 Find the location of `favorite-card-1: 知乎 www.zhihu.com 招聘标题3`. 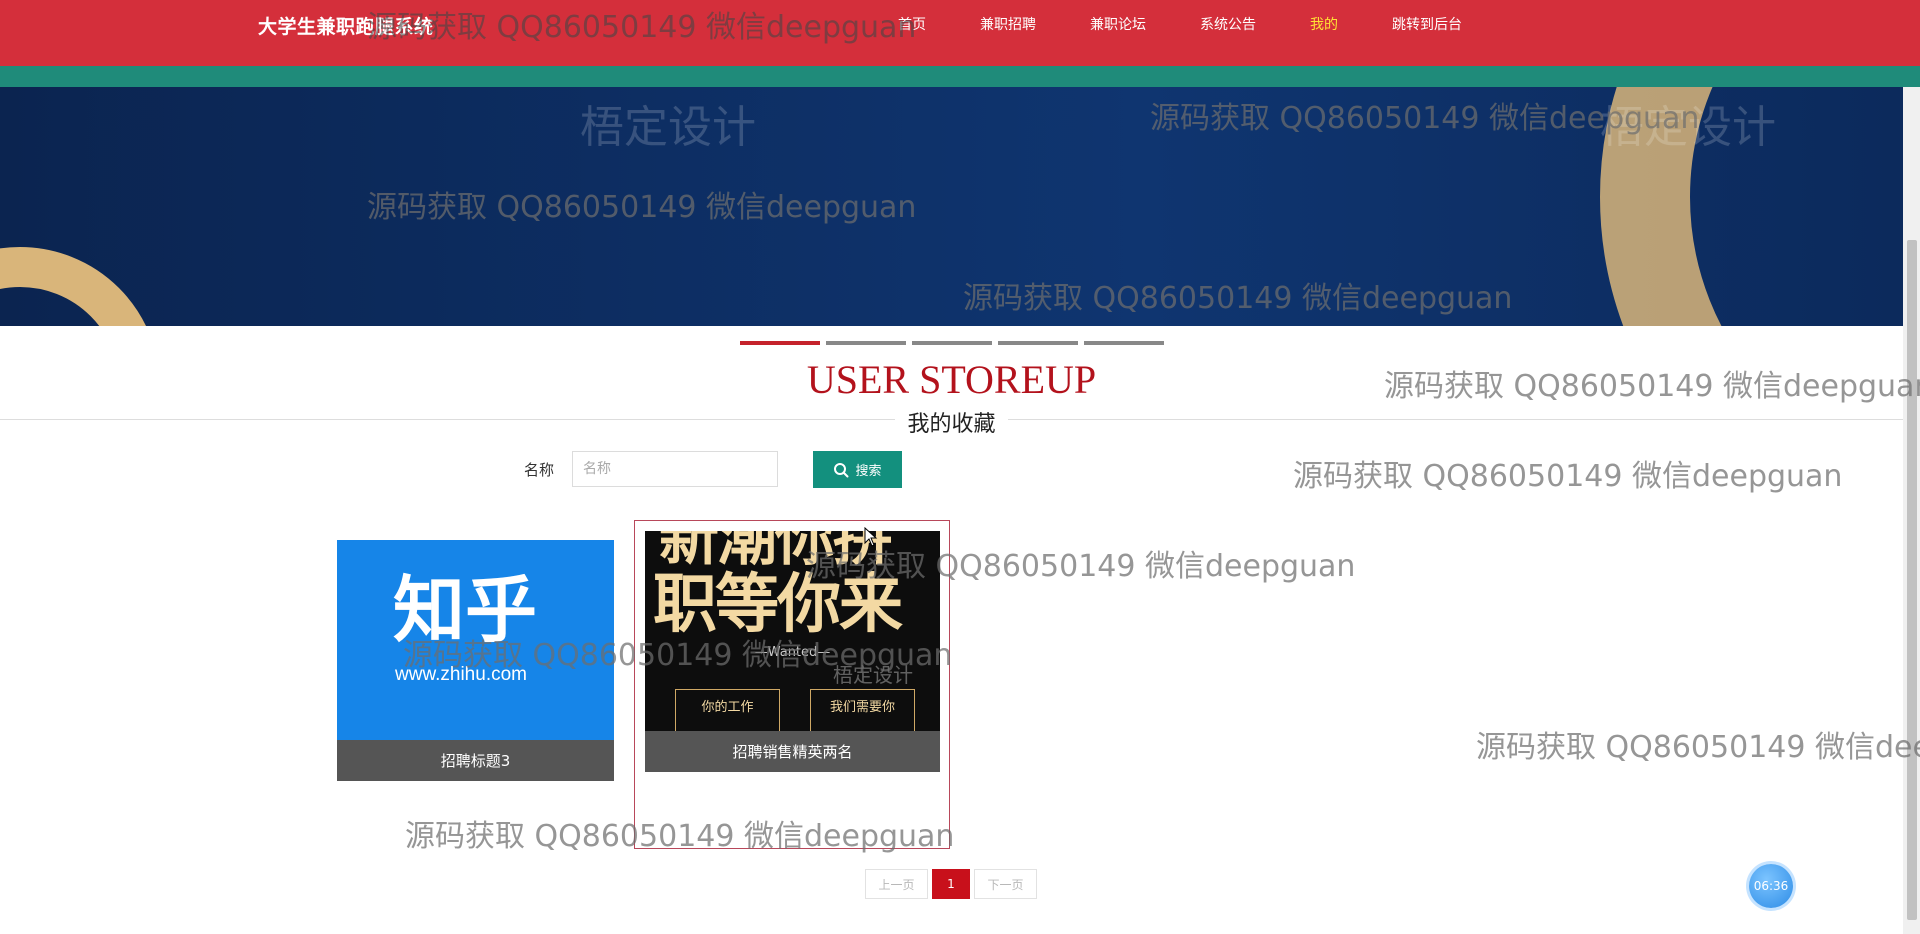

favorite-card-1: 知乎 www.zhihu.com 招聘标题3 is located at coordinates (475, 661).